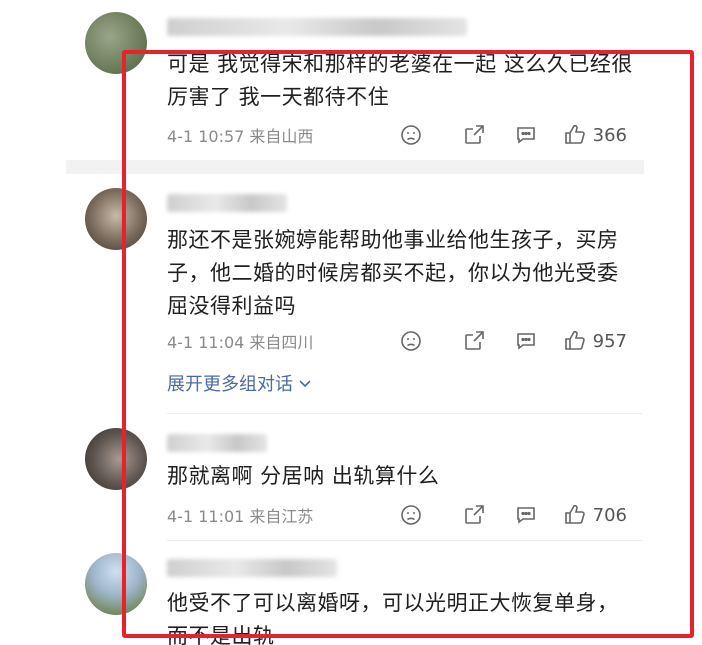 Image resolution: width=702 pixels, height=645 pixels. Describe the element at coordinates (240, 342) in the screenshot. I see `comment-time: 4-1 11:04 来自四川` at that location.